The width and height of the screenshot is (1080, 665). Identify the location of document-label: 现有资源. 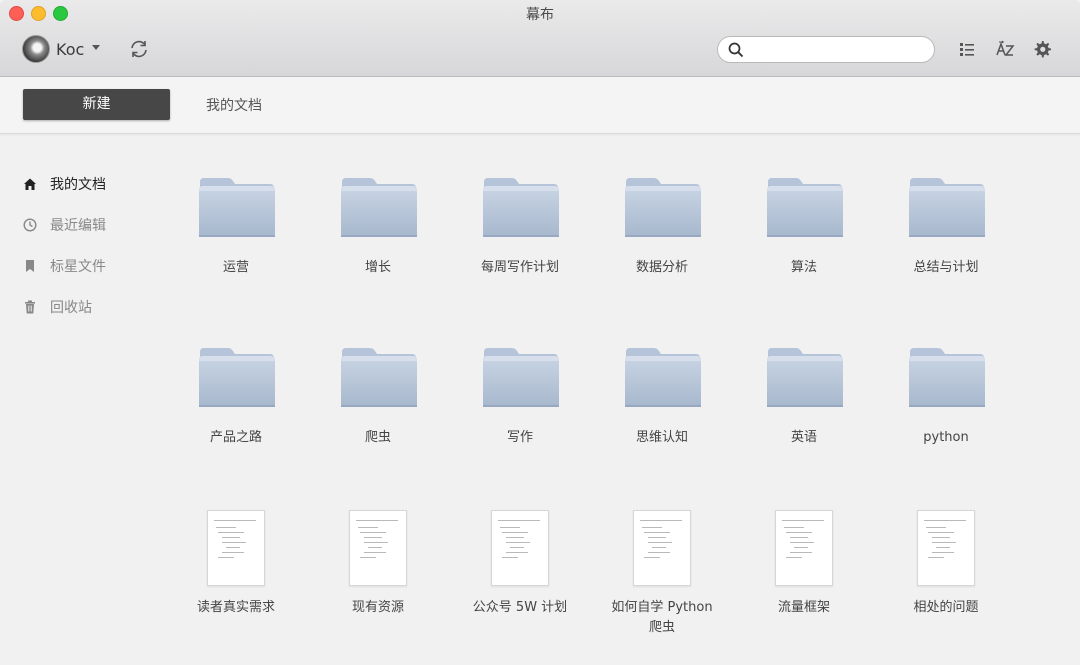
(377, 607).